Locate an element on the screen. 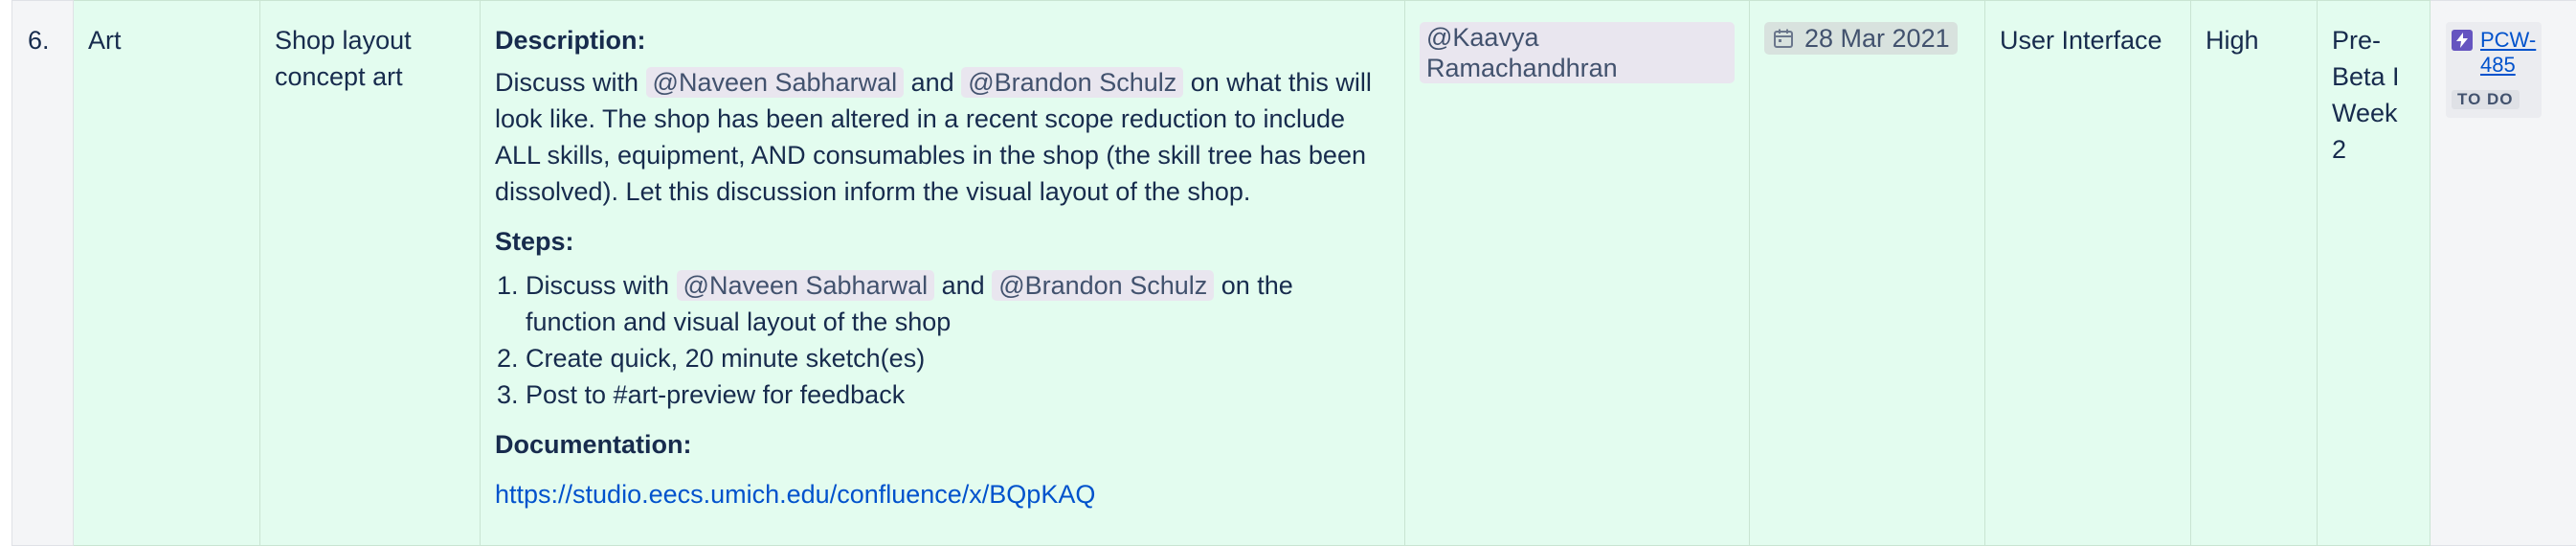 The height and width of the screenshot is (546, 2576). category-cell: Art is located at coordinates (167, 273).